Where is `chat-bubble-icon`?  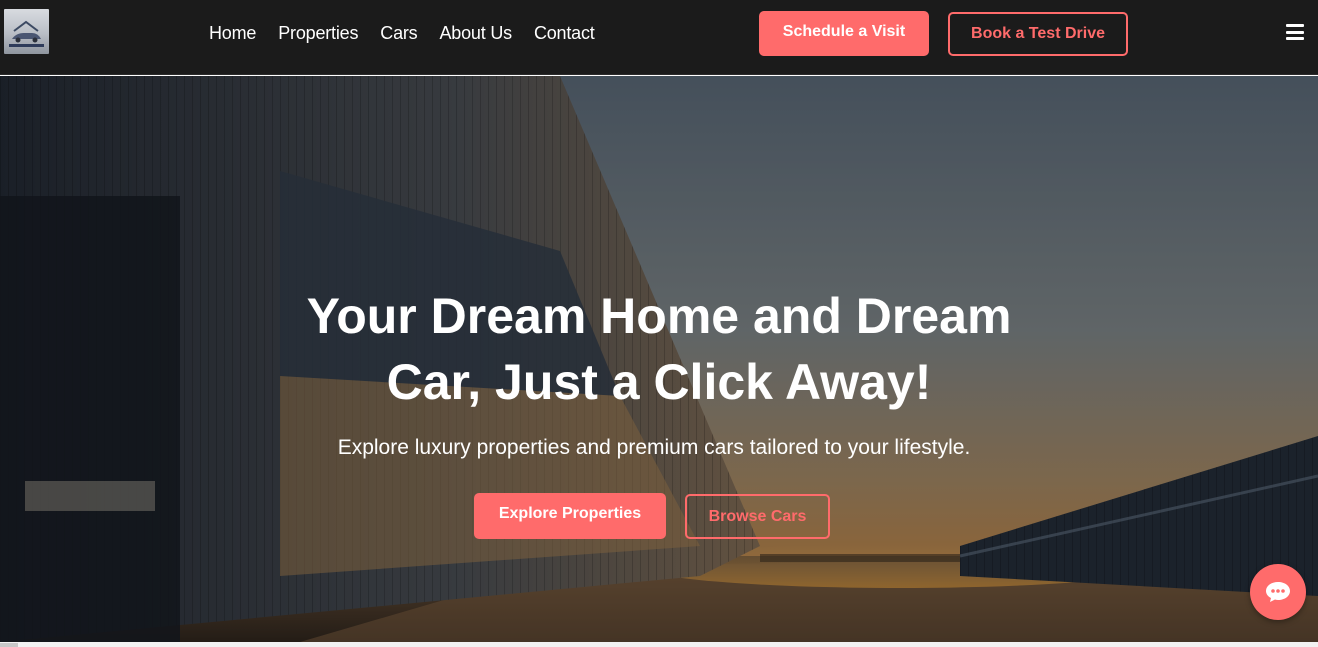
chat-bubble-icon is located at coordinates (1278, 592).